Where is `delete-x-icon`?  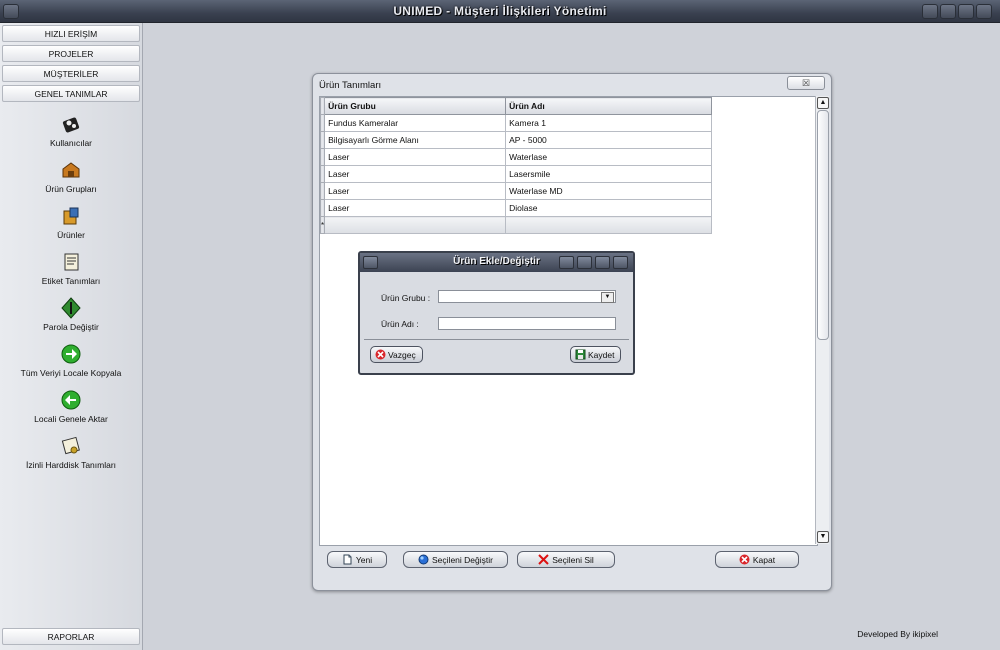
delete-x-icon is located at coordinates (543, 559).